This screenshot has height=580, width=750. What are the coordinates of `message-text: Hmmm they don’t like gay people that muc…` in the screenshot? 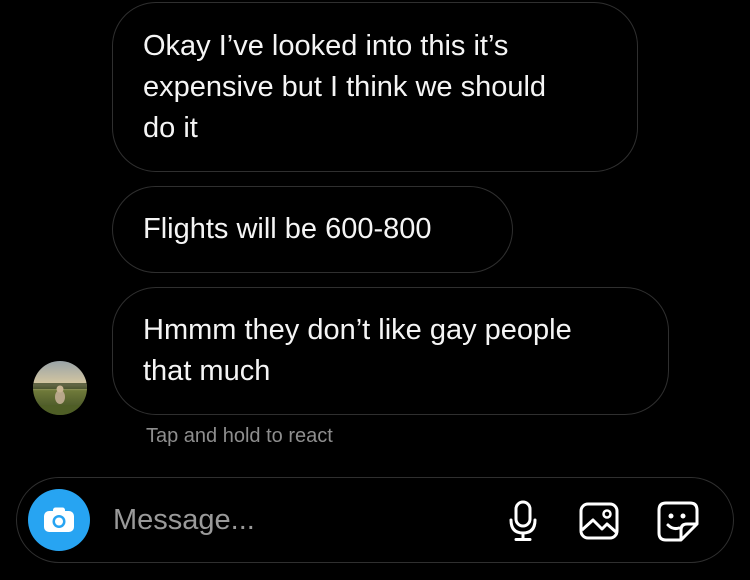 It's located at (357, 350).